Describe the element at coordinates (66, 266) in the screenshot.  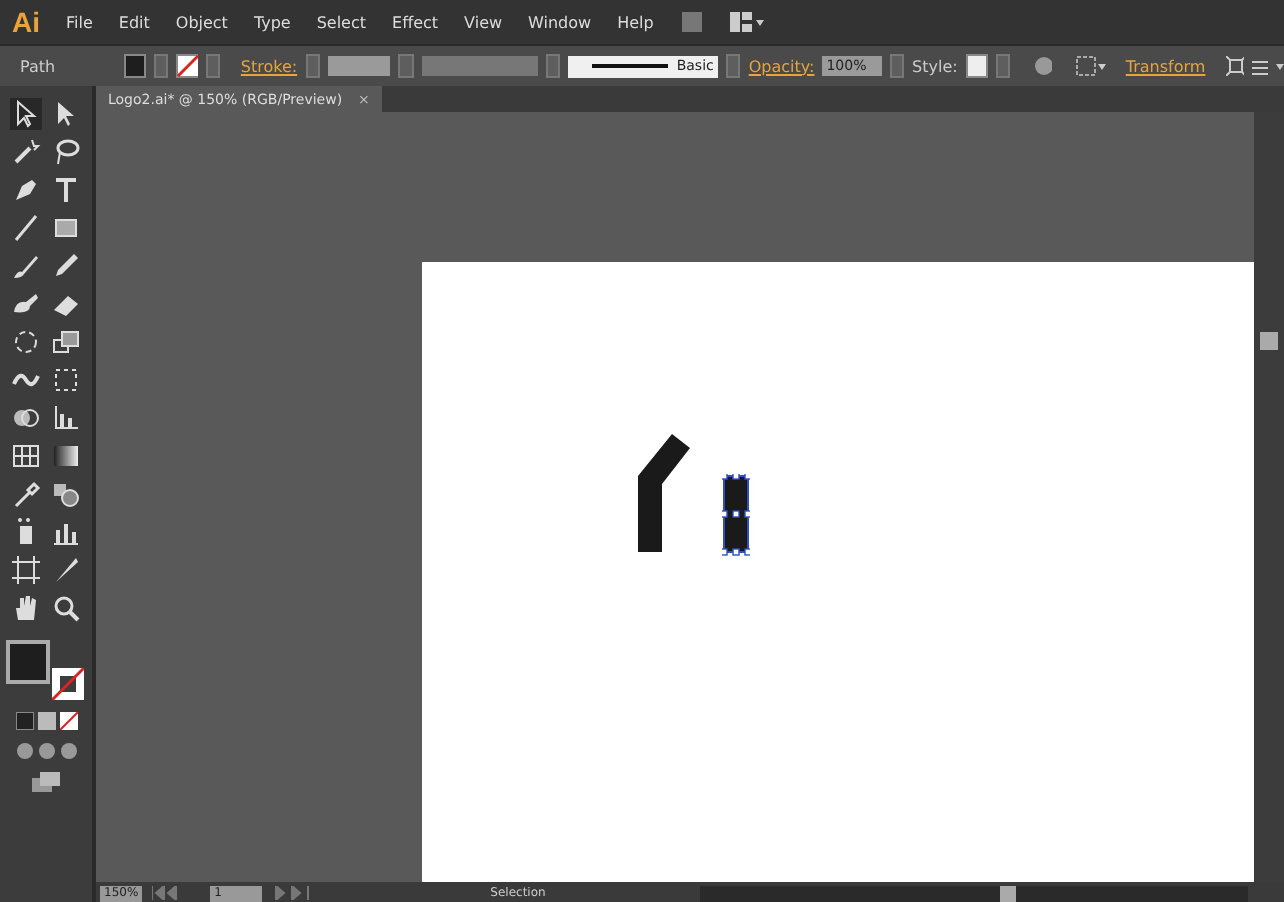
I see `pencil-icon` at that location.